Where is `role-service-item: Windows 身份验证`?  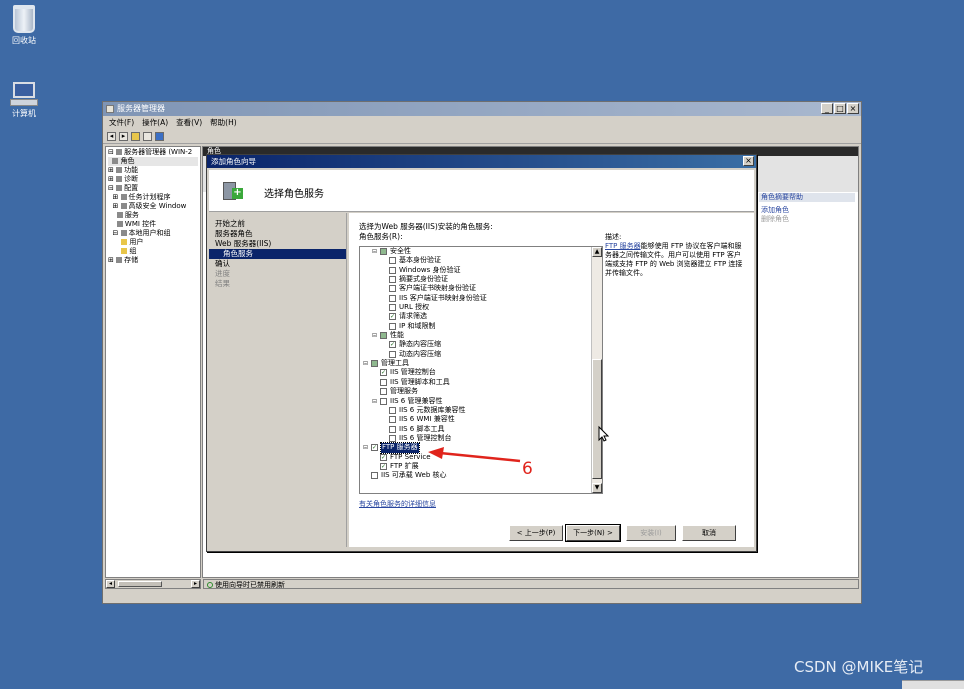
role-service-item: Windows 身份验证 is located at coordinates (476, 270).